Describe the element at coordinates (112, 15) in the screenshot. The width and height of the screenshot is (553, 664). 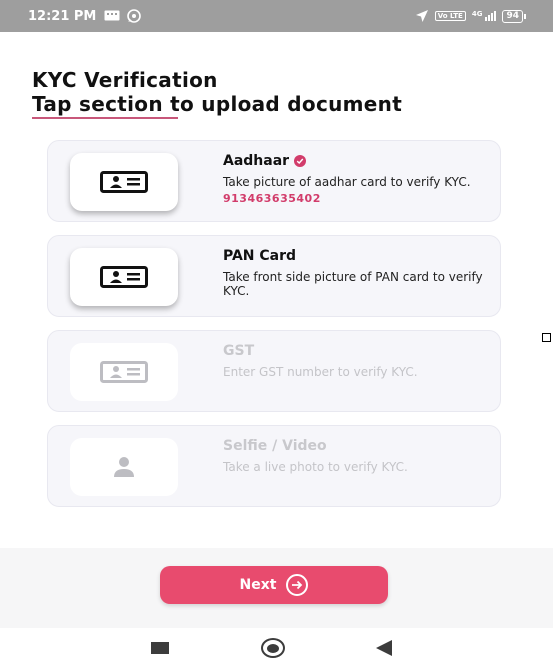
I see `message-icon` at that location.